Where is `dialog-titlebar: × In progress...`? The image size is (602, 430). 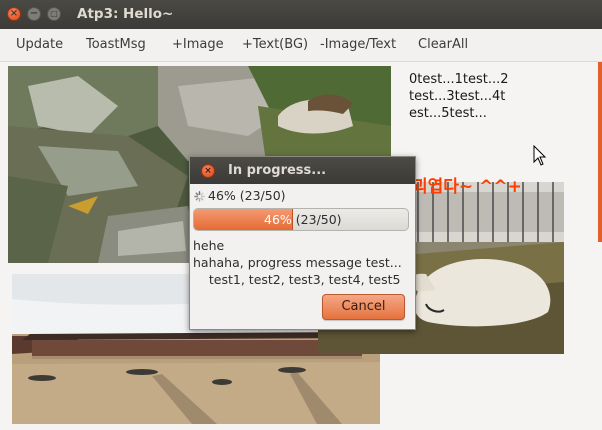
dialog-titlebar: × In progress... is located at coordinates (302, 170).